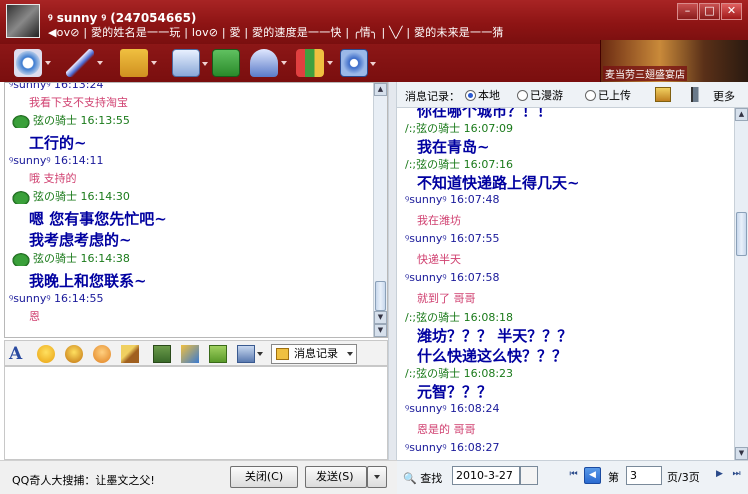 This screenshot has width=748, height=494. Describe the element at coordinates (572, 95) in the screenshot. I see `history-header: 消息记录： 本地 已漫游 已上传 更多` at that location.